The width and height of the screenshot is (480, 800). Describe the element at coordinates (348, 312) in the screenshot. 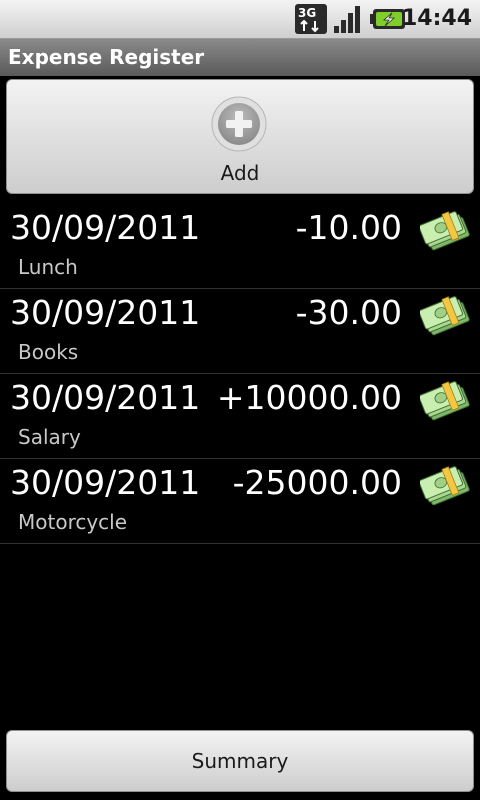

I see `expense-amount: -30.00` at that location.